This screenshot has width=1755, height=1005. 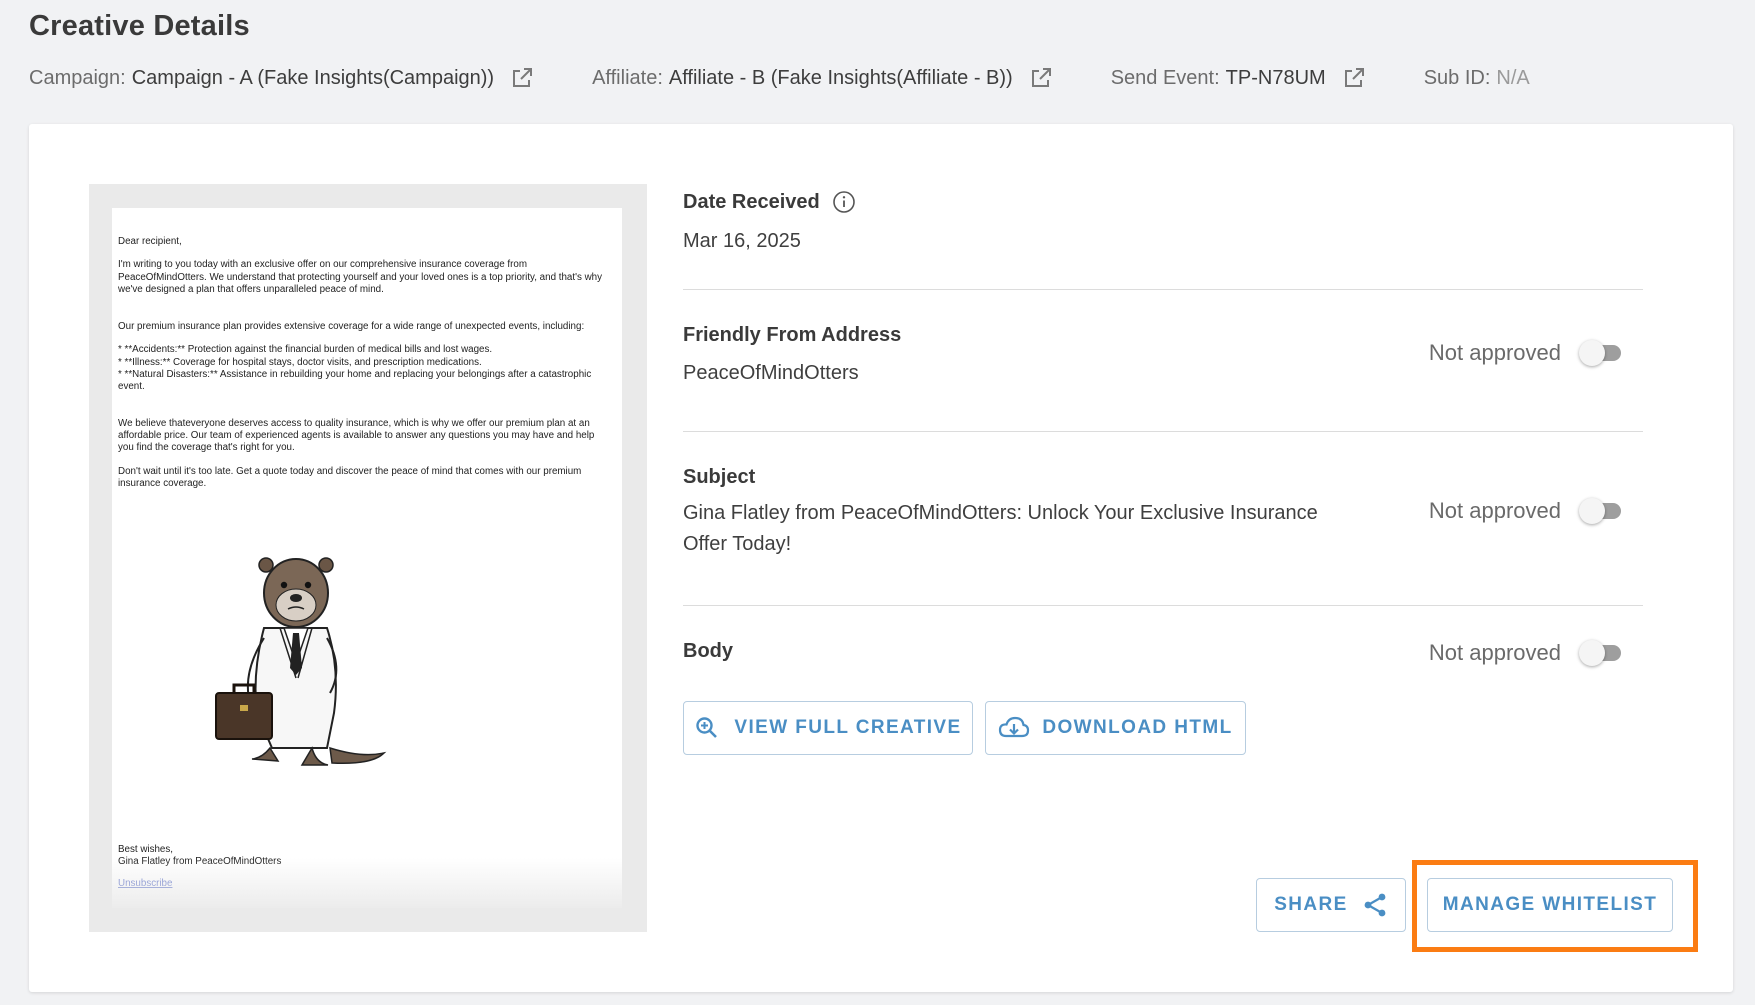 I want to click on email-signer: Gina Flatley from PeaceOfMindOtters, so click(x=200, y=862).